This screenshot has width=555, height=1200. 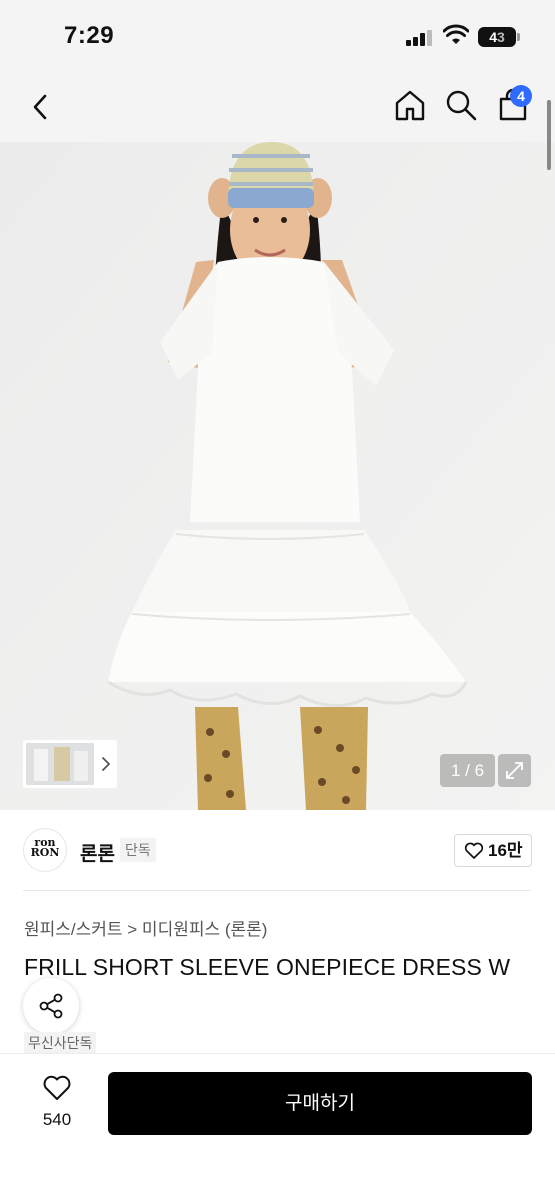 I want to click on product-title: FRILL SHORT SLEEVE ONEPIECE DRESS W, so click(x=267, y=967).